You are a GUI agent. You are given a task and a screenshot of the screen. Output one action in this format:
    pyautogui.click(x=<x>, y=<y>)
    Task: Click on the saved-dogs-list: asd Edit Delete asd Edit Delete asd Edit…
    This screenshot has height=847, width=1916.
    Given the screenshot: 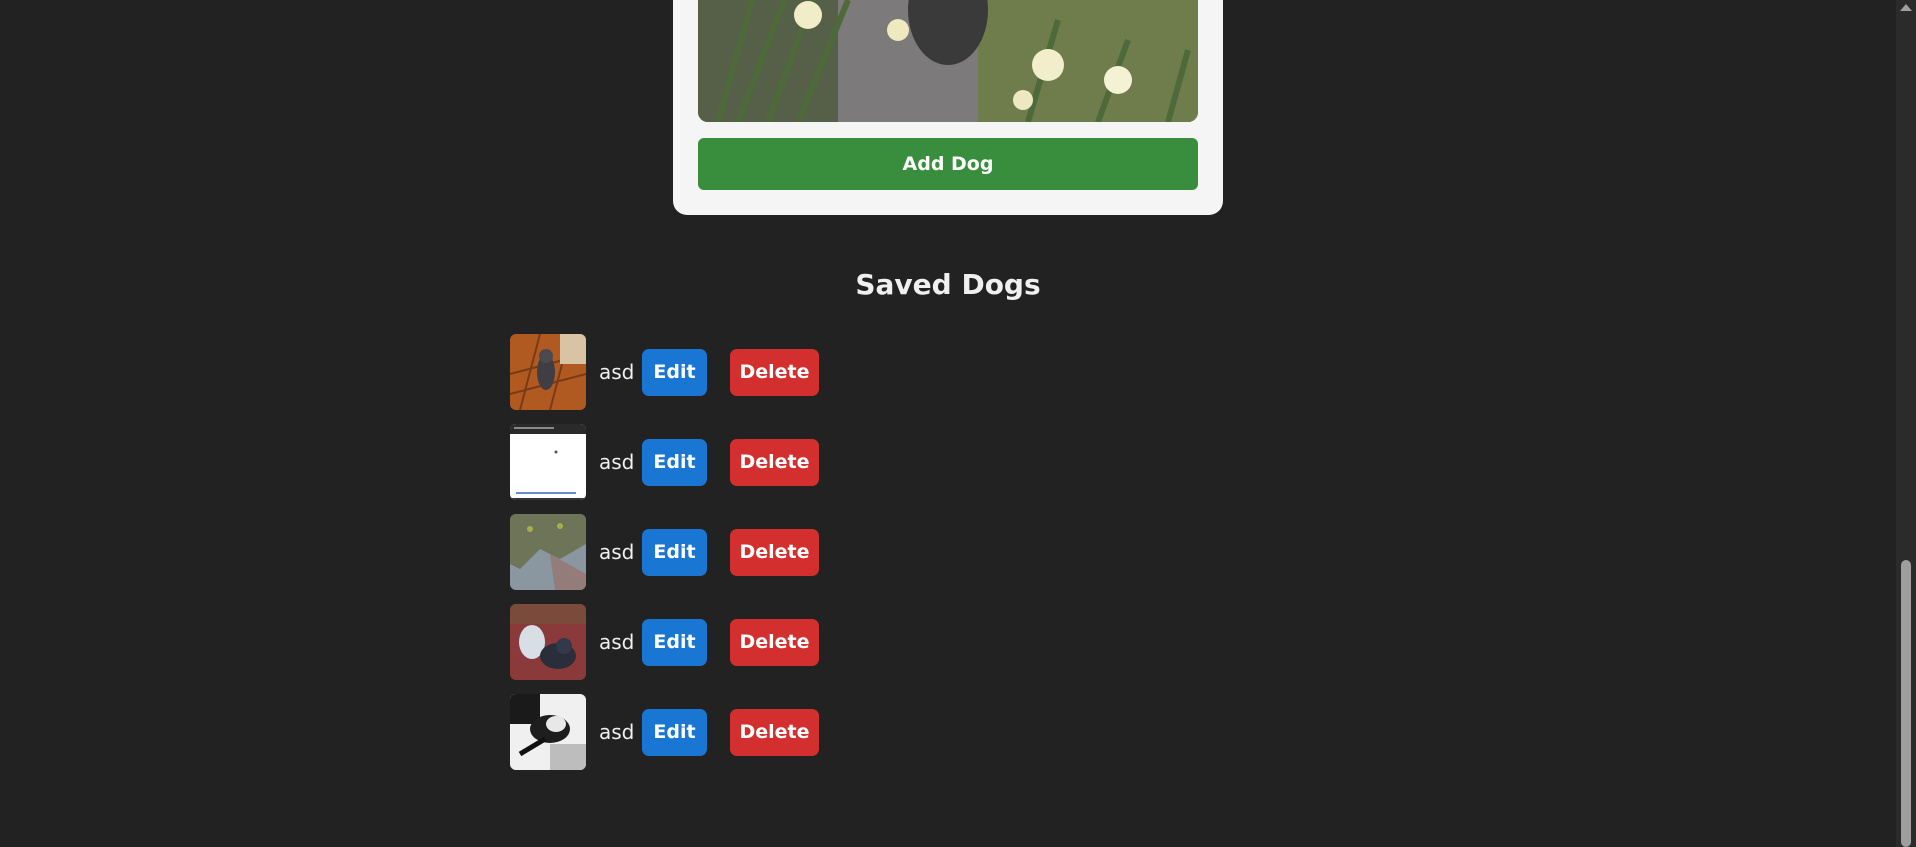 What is the action you would take?
    pyautogui.click(x=664, y=559)
    